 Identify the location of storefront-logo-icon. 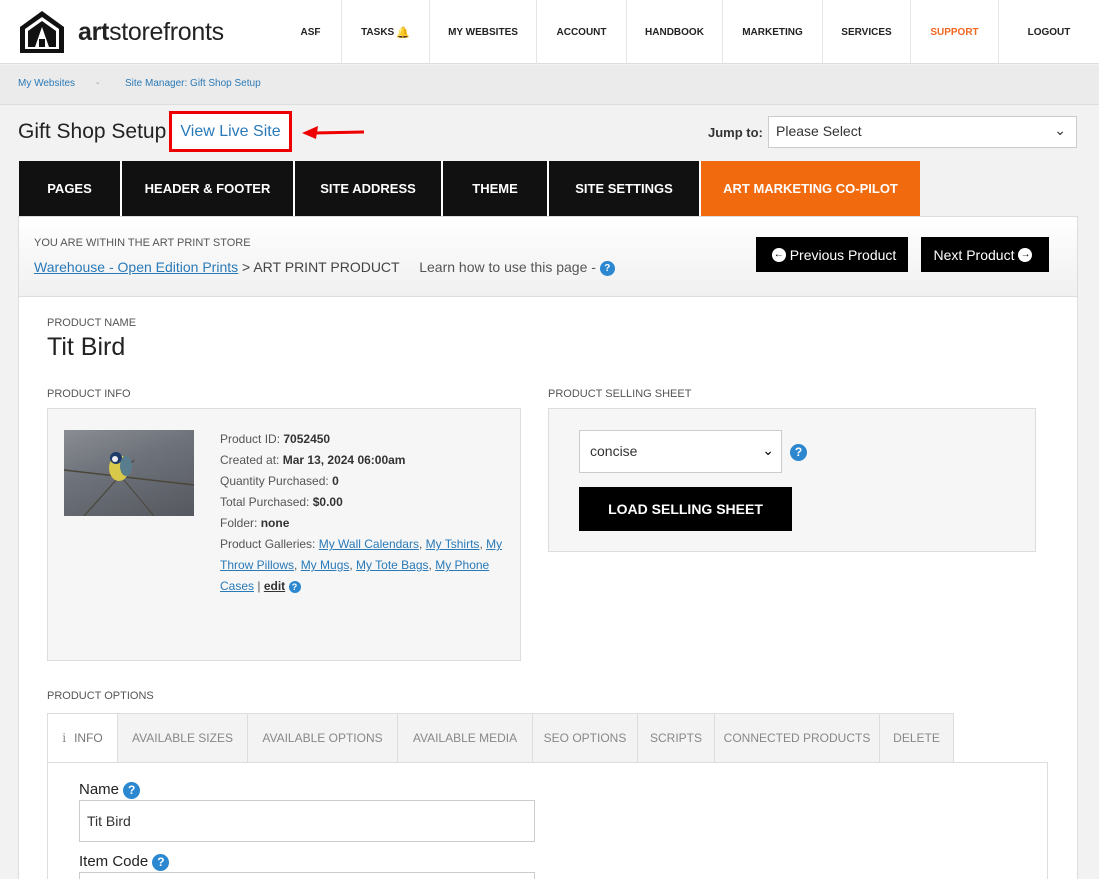
(42, 32).